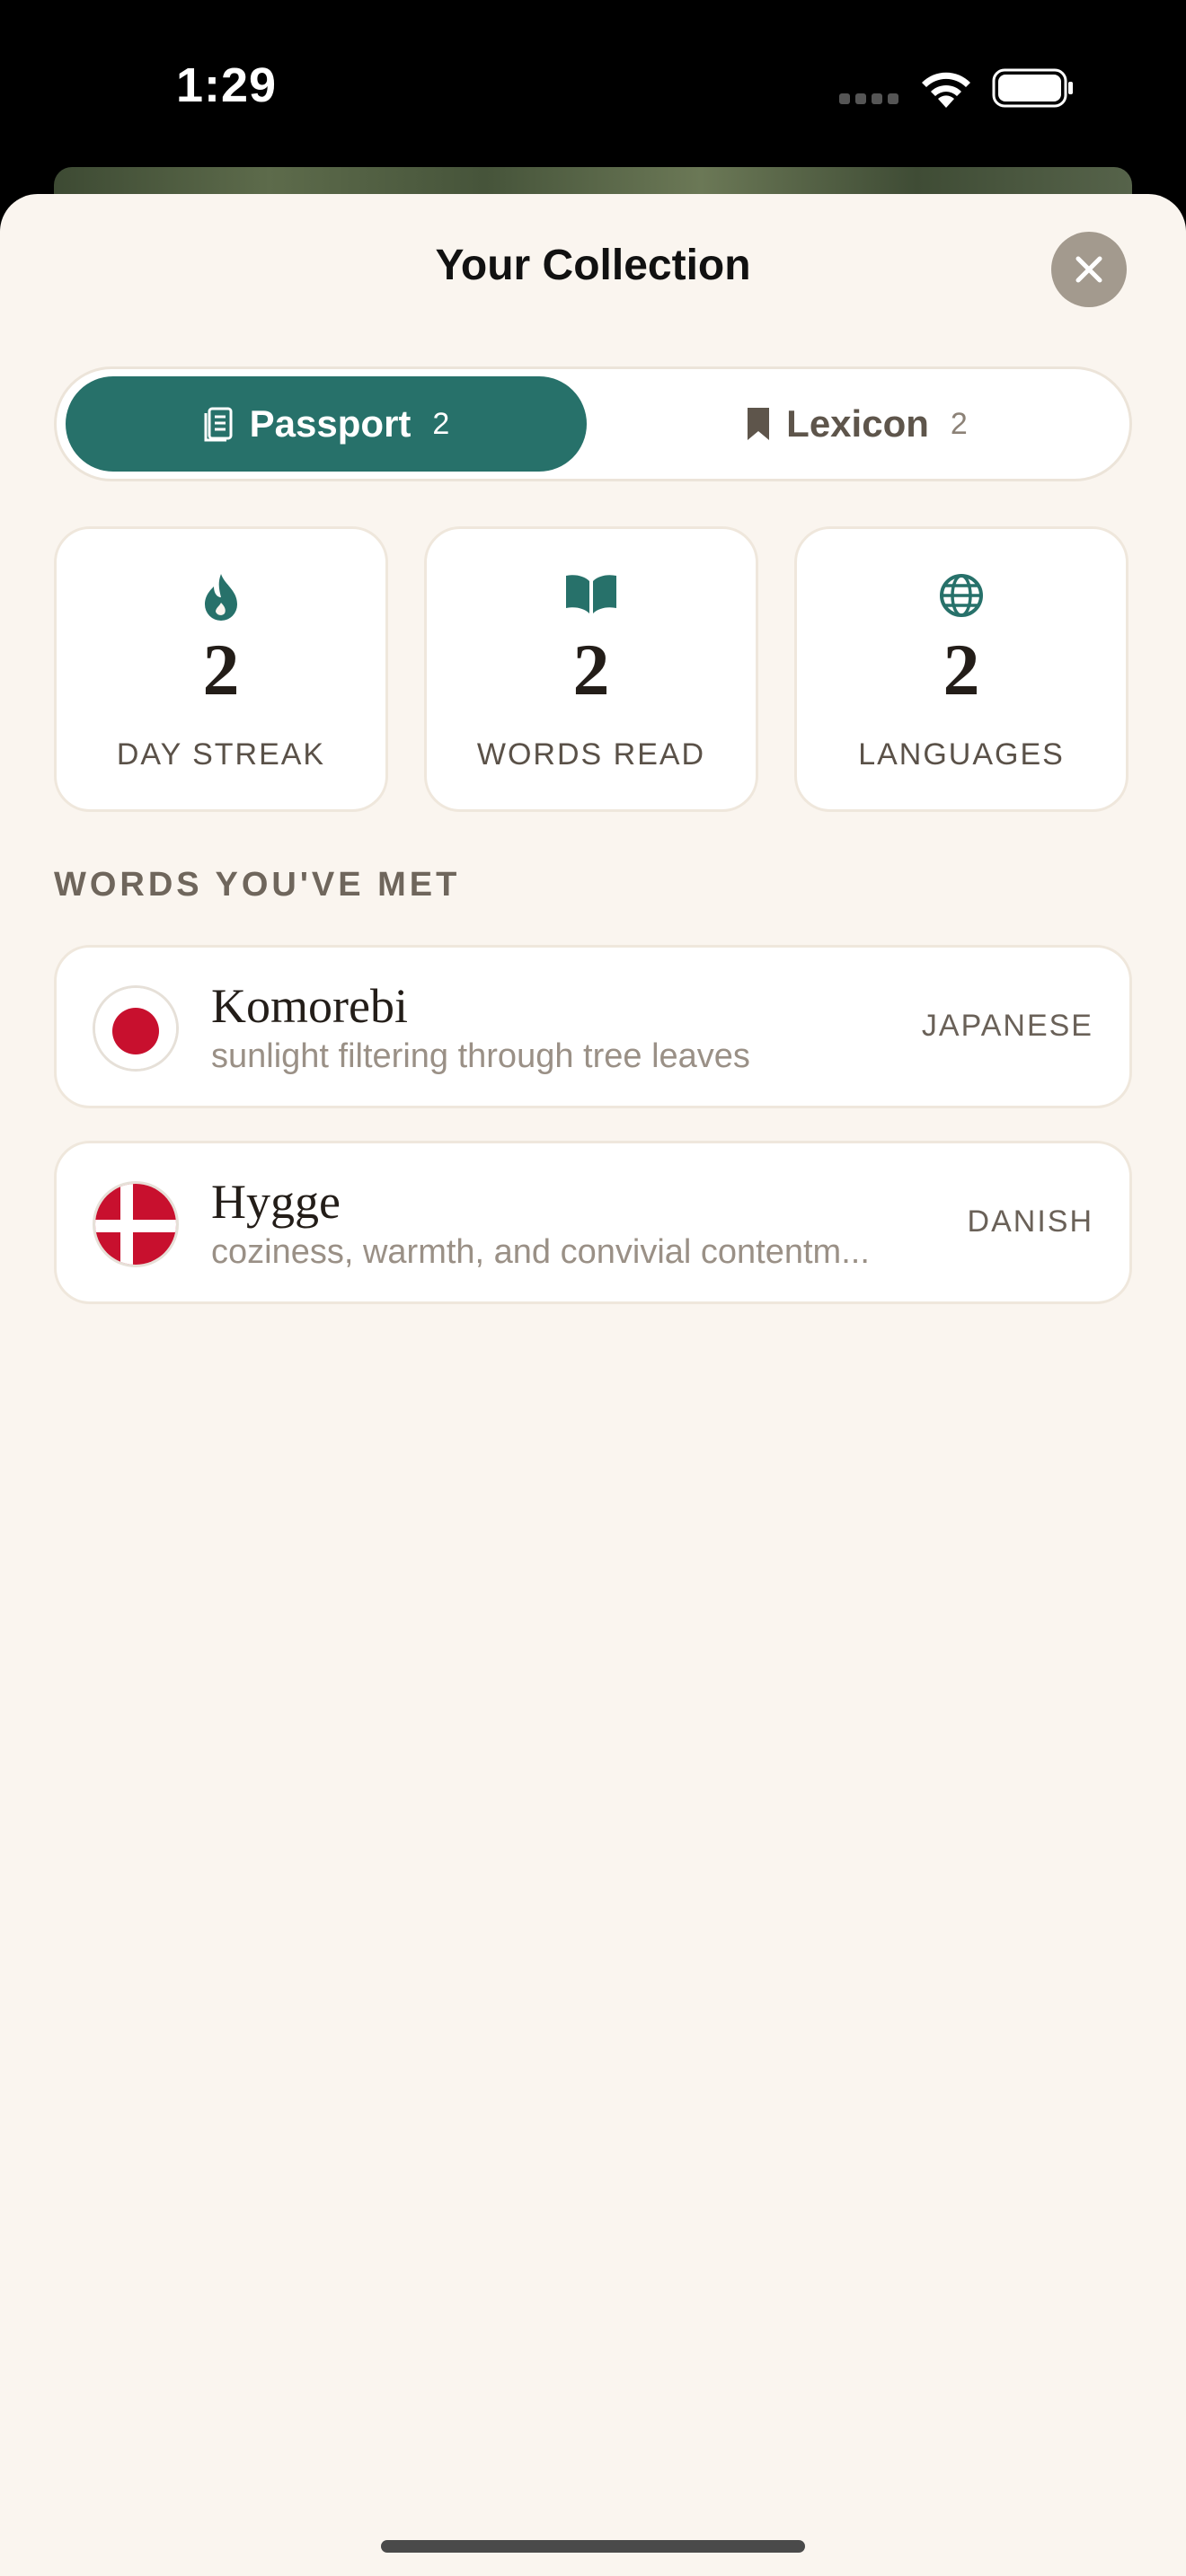 This screenshot has width=1186, height=2576. What do you see at coordinates (591, 594) in the screenshot?
I see `open-book-icon` at bounding box center [591, 594].